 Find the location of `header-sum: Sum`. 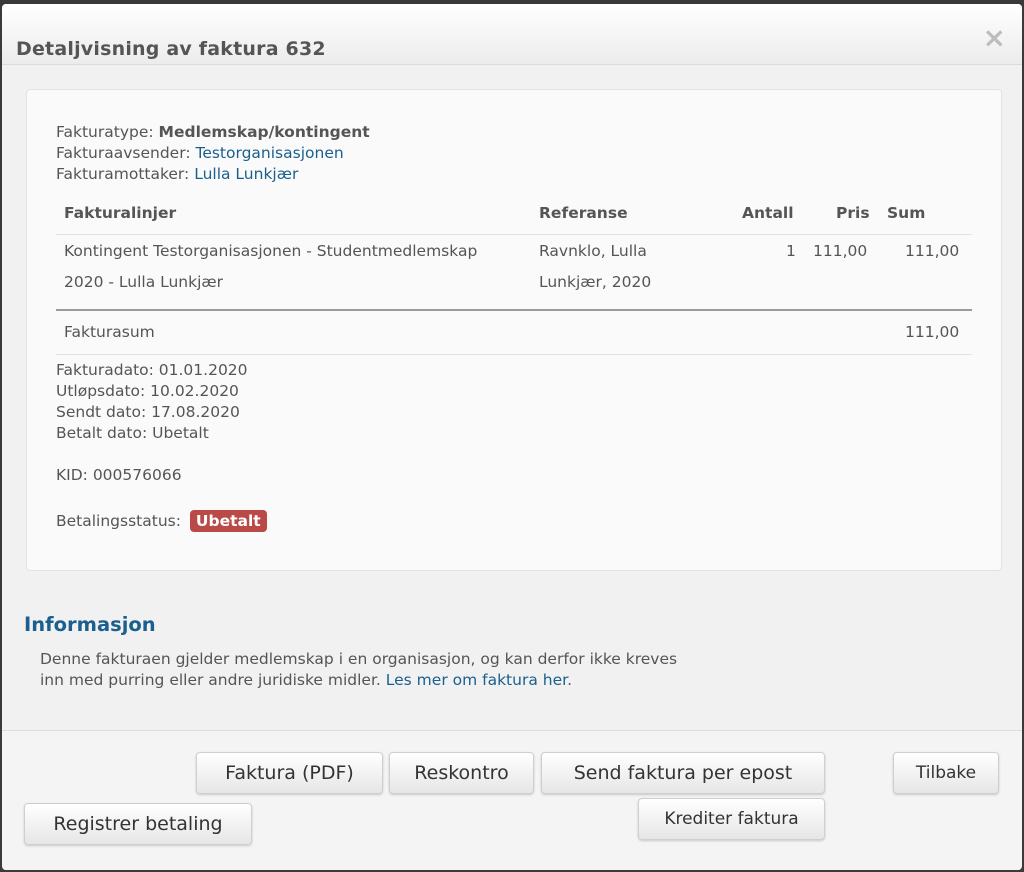

header-sum: Sum is located at coordinates (906, 213).